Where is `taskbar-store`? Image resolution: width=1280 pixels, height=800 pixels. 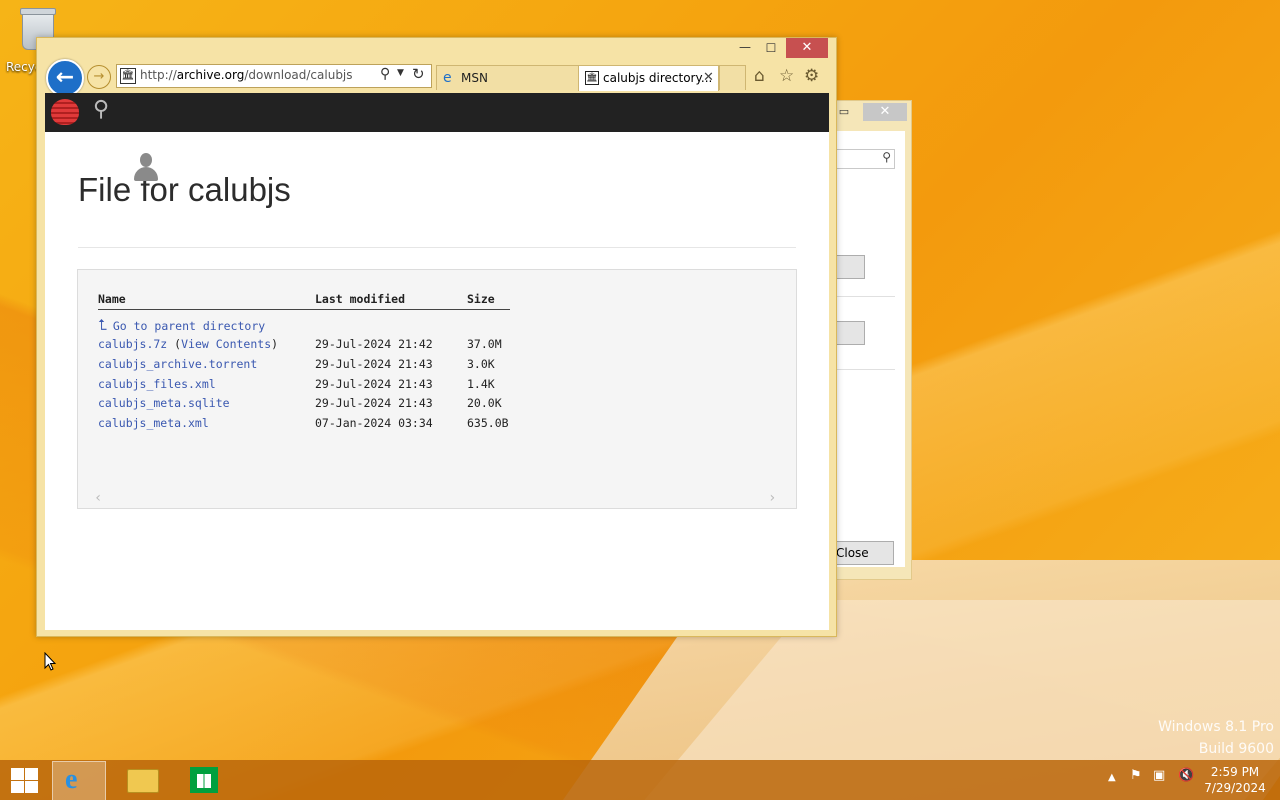
taskbar-store is located at coordinates (205, 780).